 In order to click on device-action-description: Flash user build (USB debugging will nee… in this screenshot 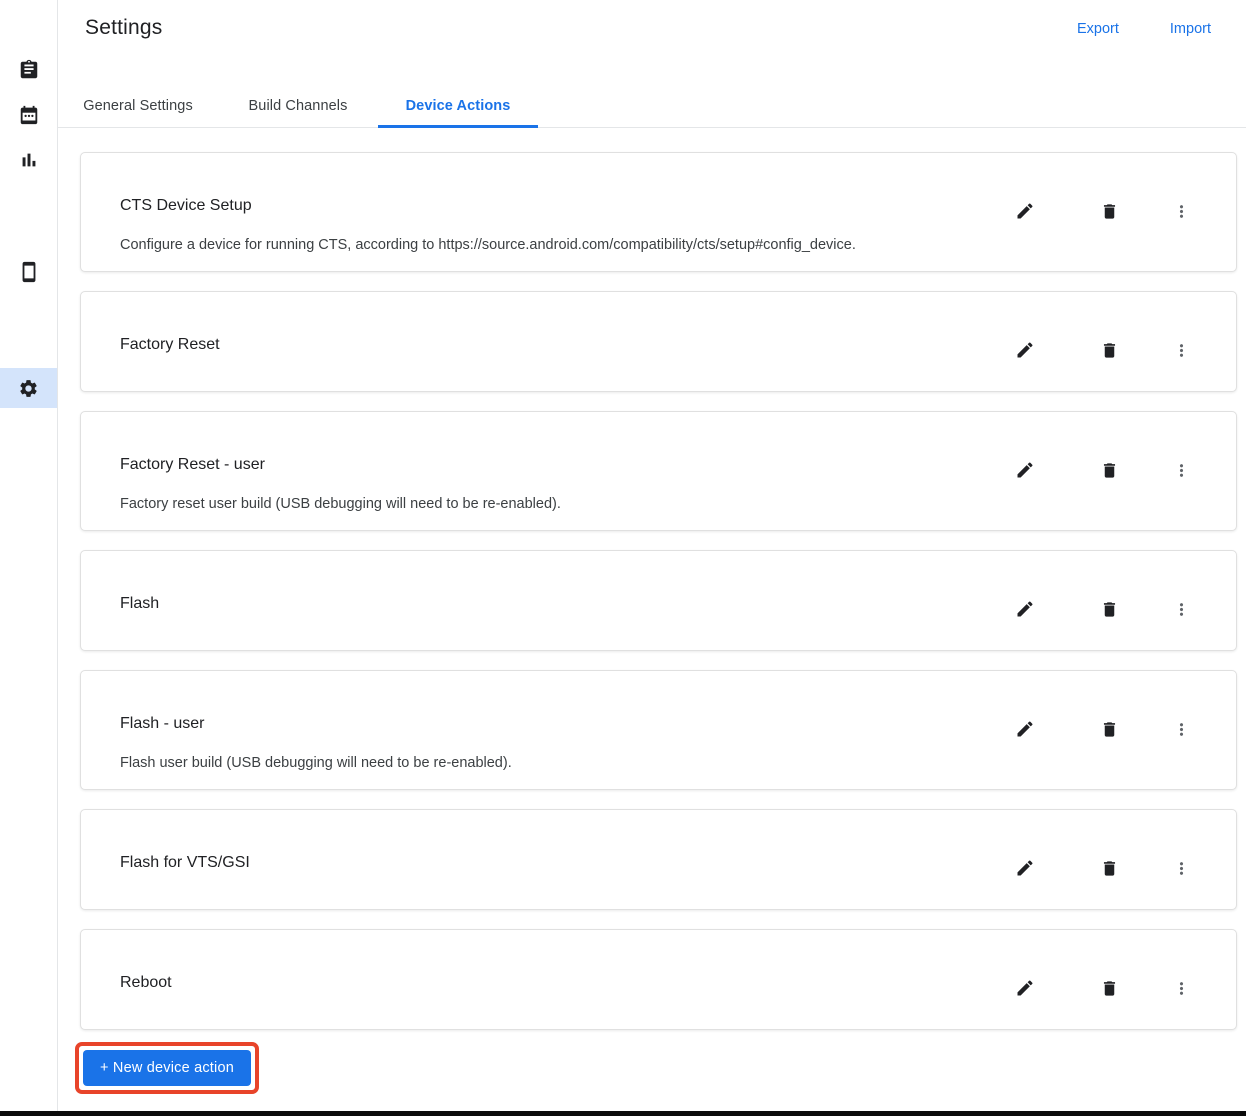, I will do `click(316, 763)`.